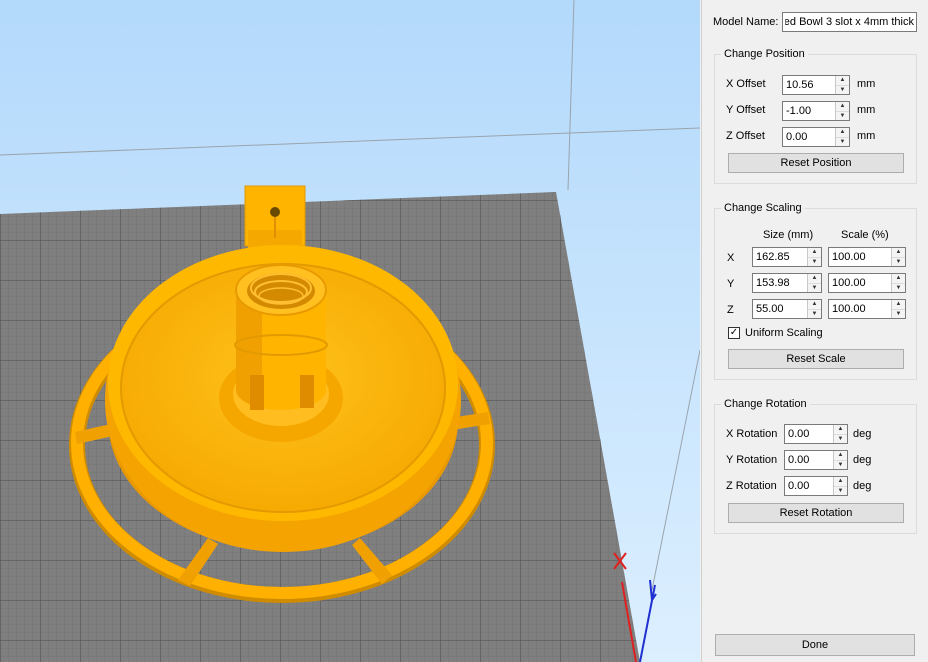 This screenshot has width=928, height=662. I want to click on size-x-spinbox: ▲▼, so click(787, 257).